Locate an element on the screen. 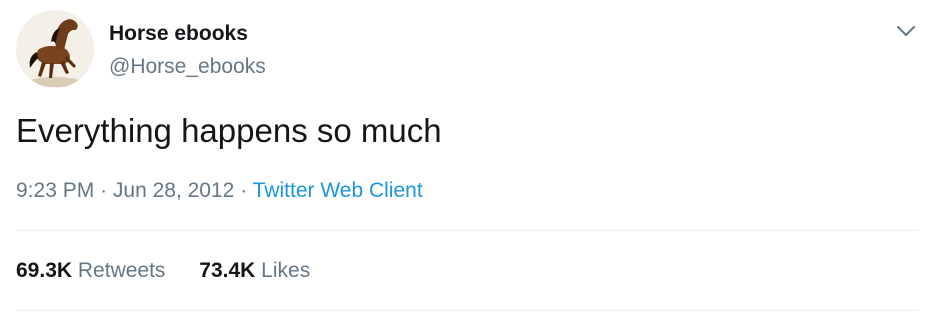 This screenshot has height=313, width=939. likes-count: 73.4K is located at coordinates (227, 270).